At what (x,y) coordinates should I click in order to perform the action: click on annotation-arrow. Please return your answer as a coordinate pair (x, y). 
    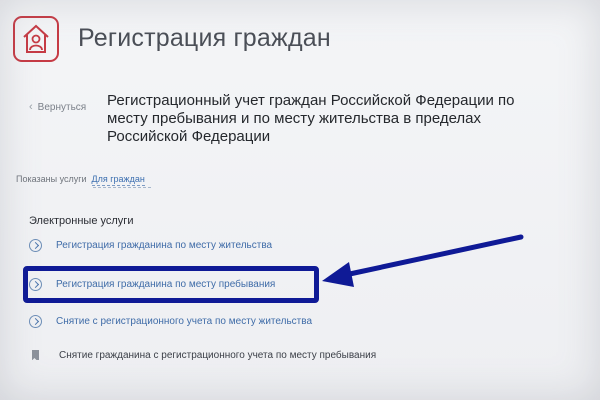
    Looking at the image, I should click on (423, 260).